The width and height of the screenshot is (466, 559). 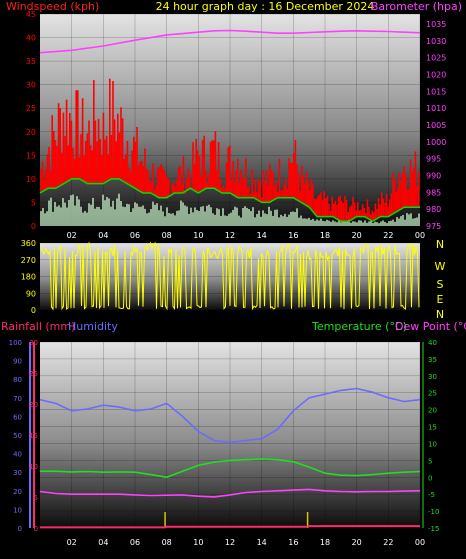 What do you see at coordinates (103, 542) in the screenshot?
I see `temp-x-tick-label: 04` at bounding box center [103, 542].